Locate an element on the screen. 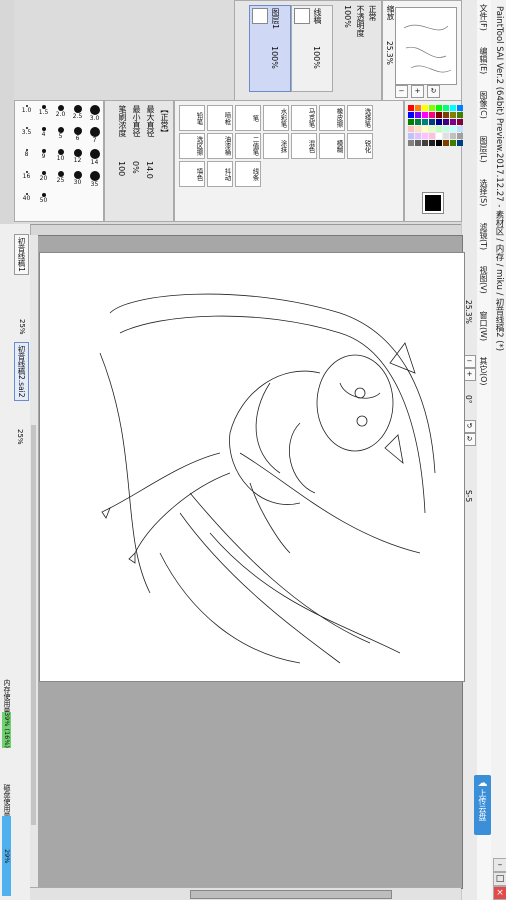  menu-file: 文件(F) is located at coordinates (483, 17).